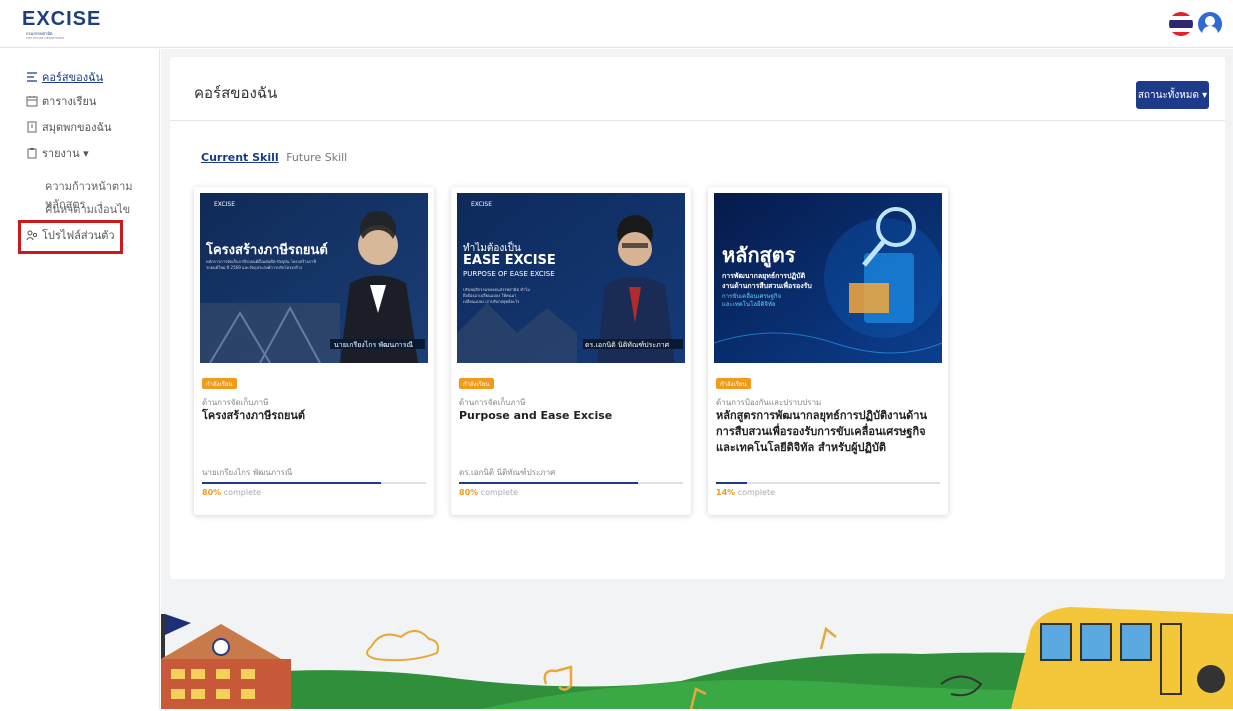 Image resolution: width=1233 pixels, height=711 pixels. I want to click on logo-text: EXCISE, so click(62, 19).